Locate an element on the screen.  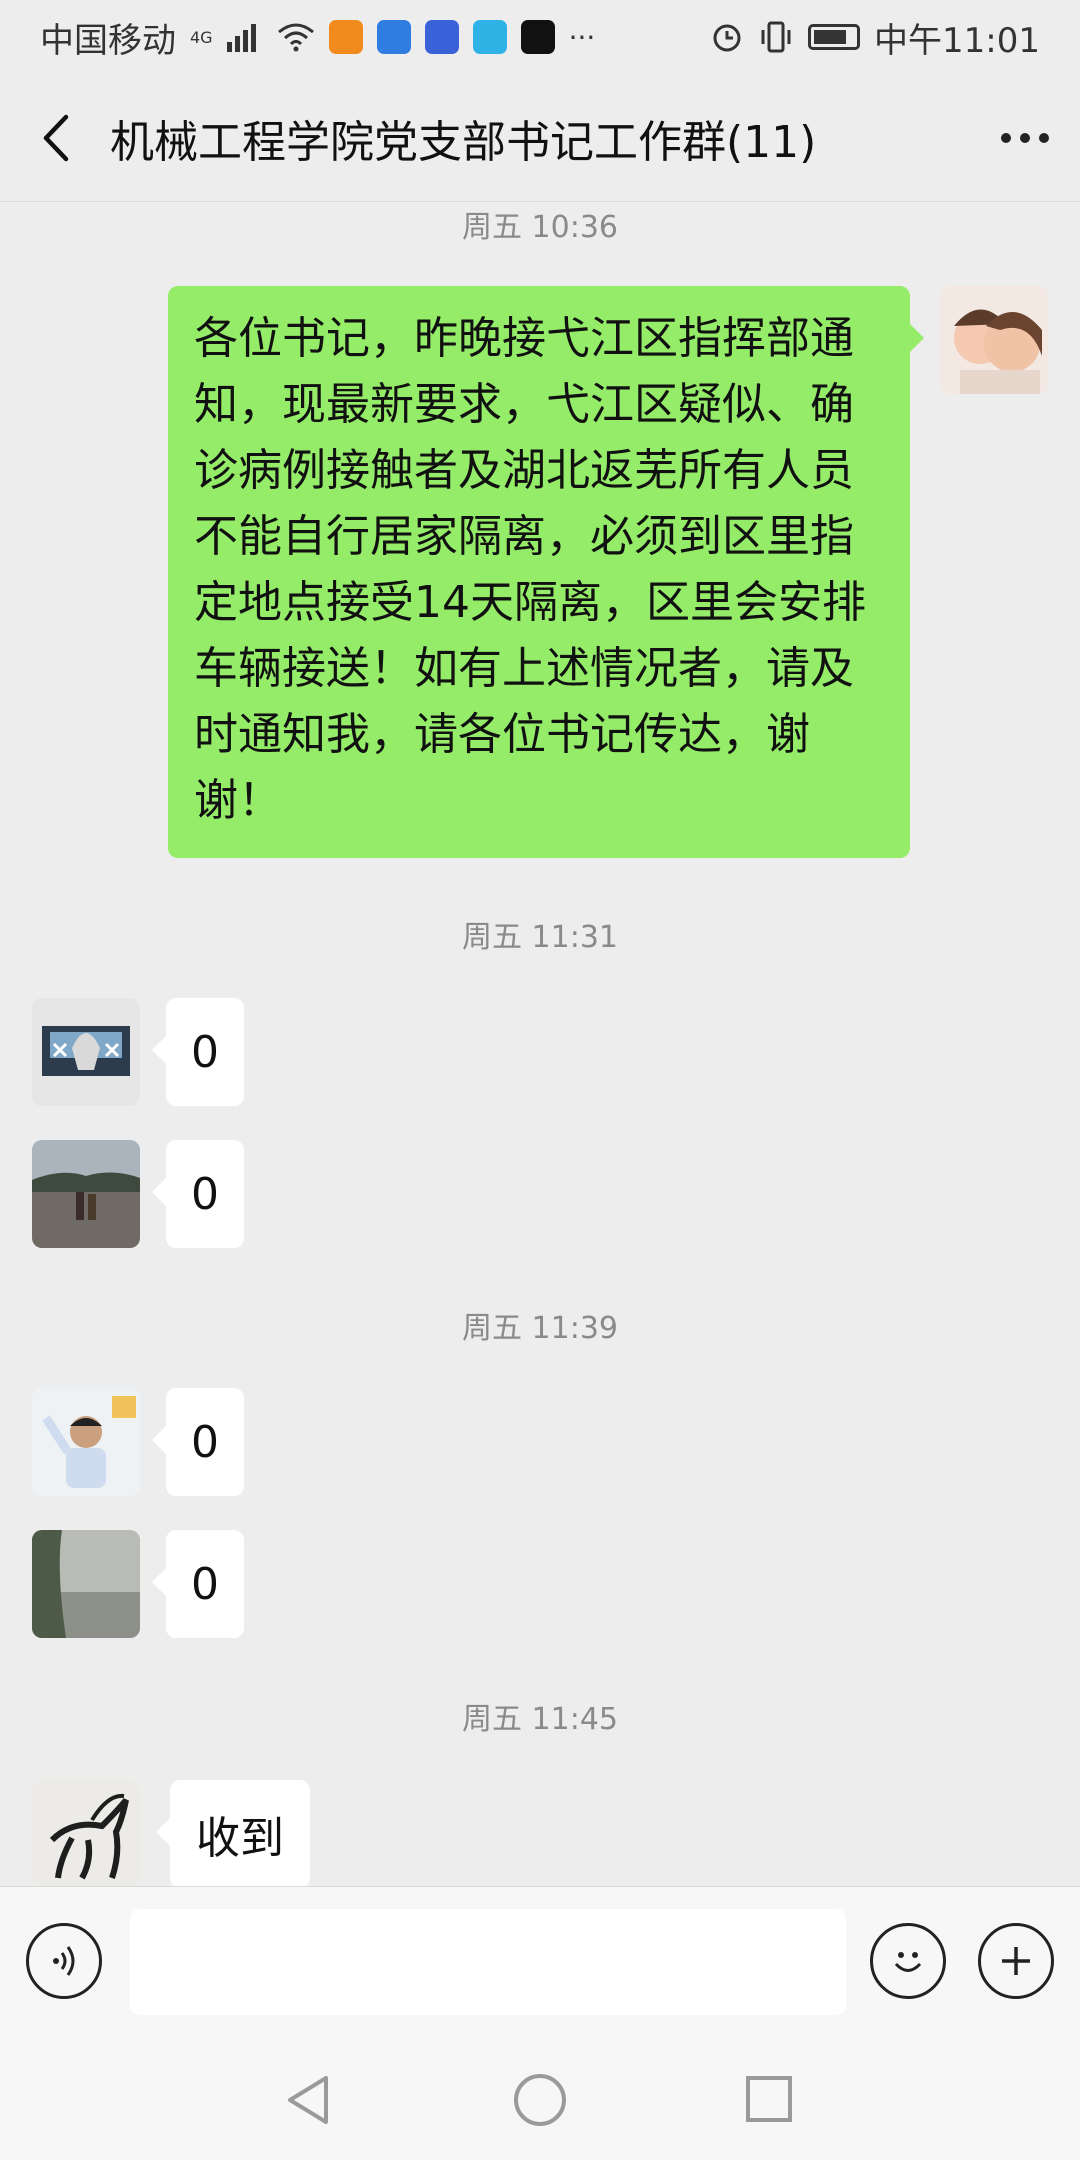
app-icon-tiktok is located at coordinates (537, 37).